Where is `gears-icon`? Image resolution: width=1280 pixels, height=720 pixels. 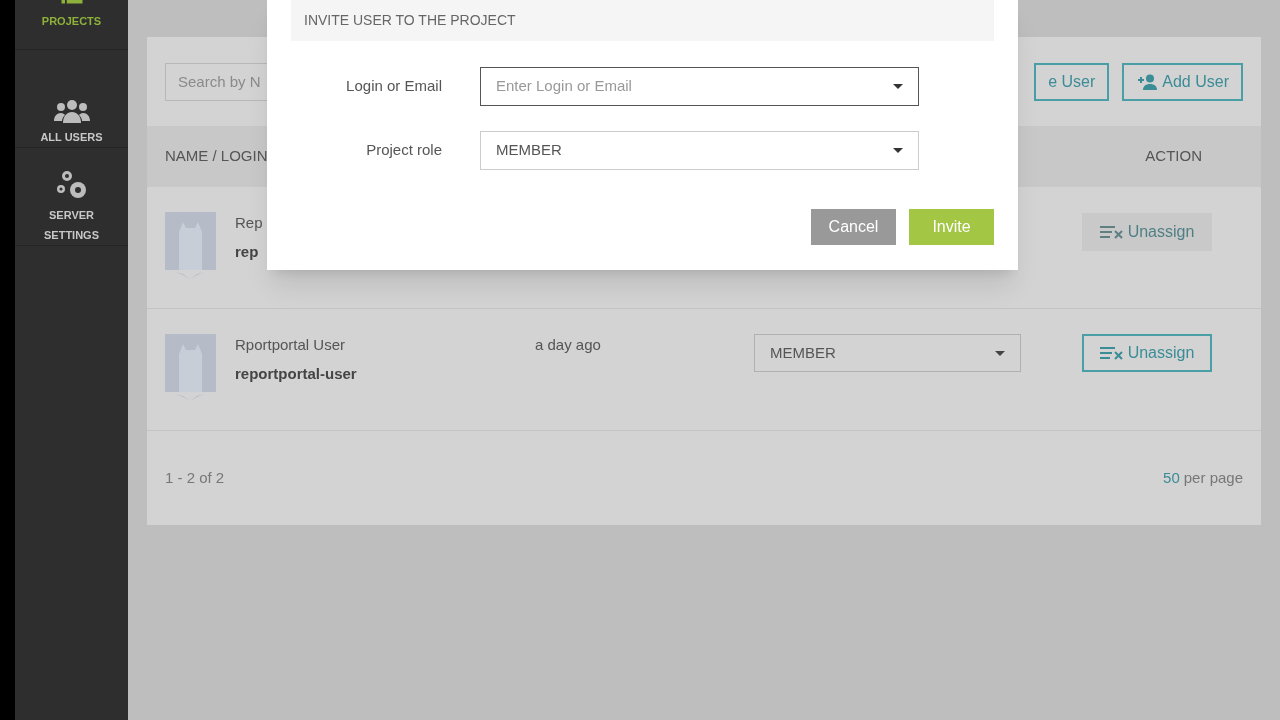 gears-icon is located at coordinates (71, 185).